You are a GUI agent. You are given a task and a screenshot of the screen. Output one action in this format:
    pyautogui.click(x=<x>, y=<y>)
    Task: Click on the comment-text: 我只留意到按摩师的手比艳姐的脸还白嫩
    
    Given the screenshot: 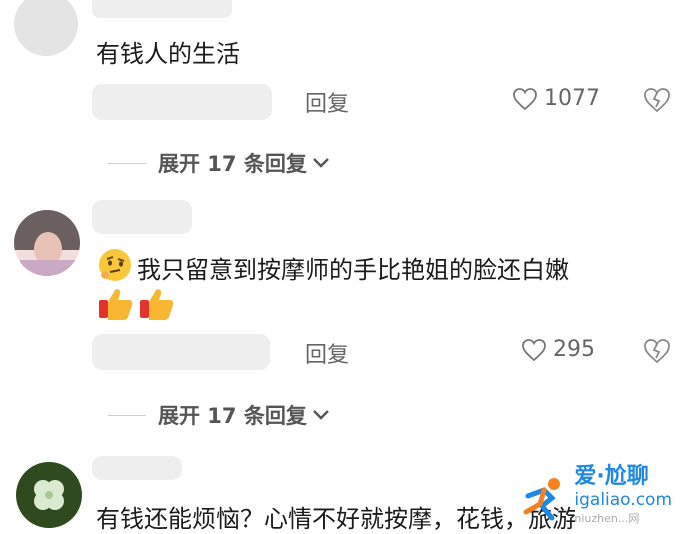 What is the action you would take?
    pyautogui.click(x=353, y=270)
    